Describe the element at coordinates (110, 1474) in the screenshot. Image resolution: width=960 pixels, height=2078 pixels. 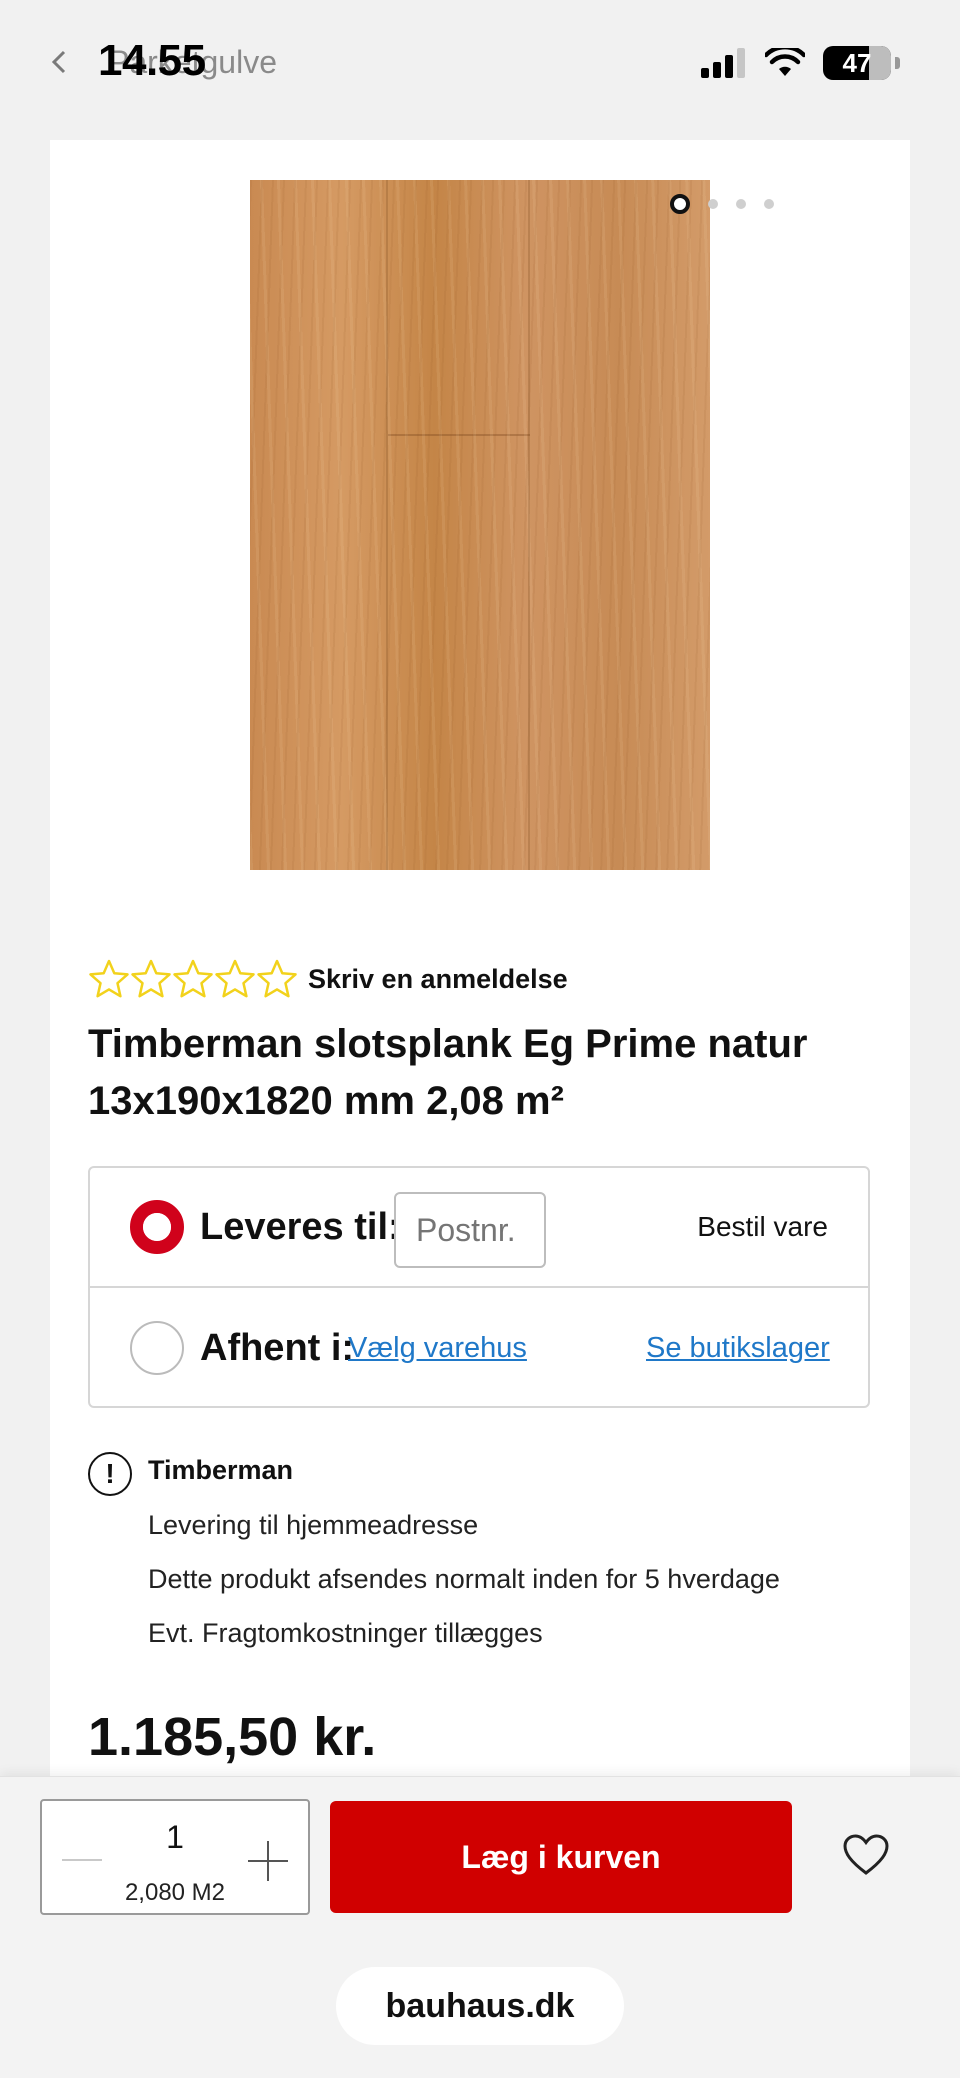
I see `info-exclamation-icon: !` at that location.